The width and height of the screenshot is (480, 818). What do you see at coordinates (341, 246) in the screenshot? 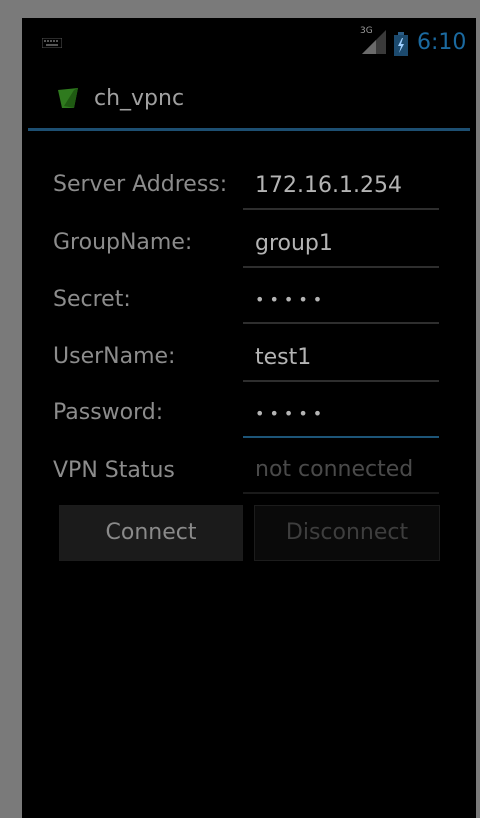
I see `group-name-input: group1` at bounding box center [341, 246].